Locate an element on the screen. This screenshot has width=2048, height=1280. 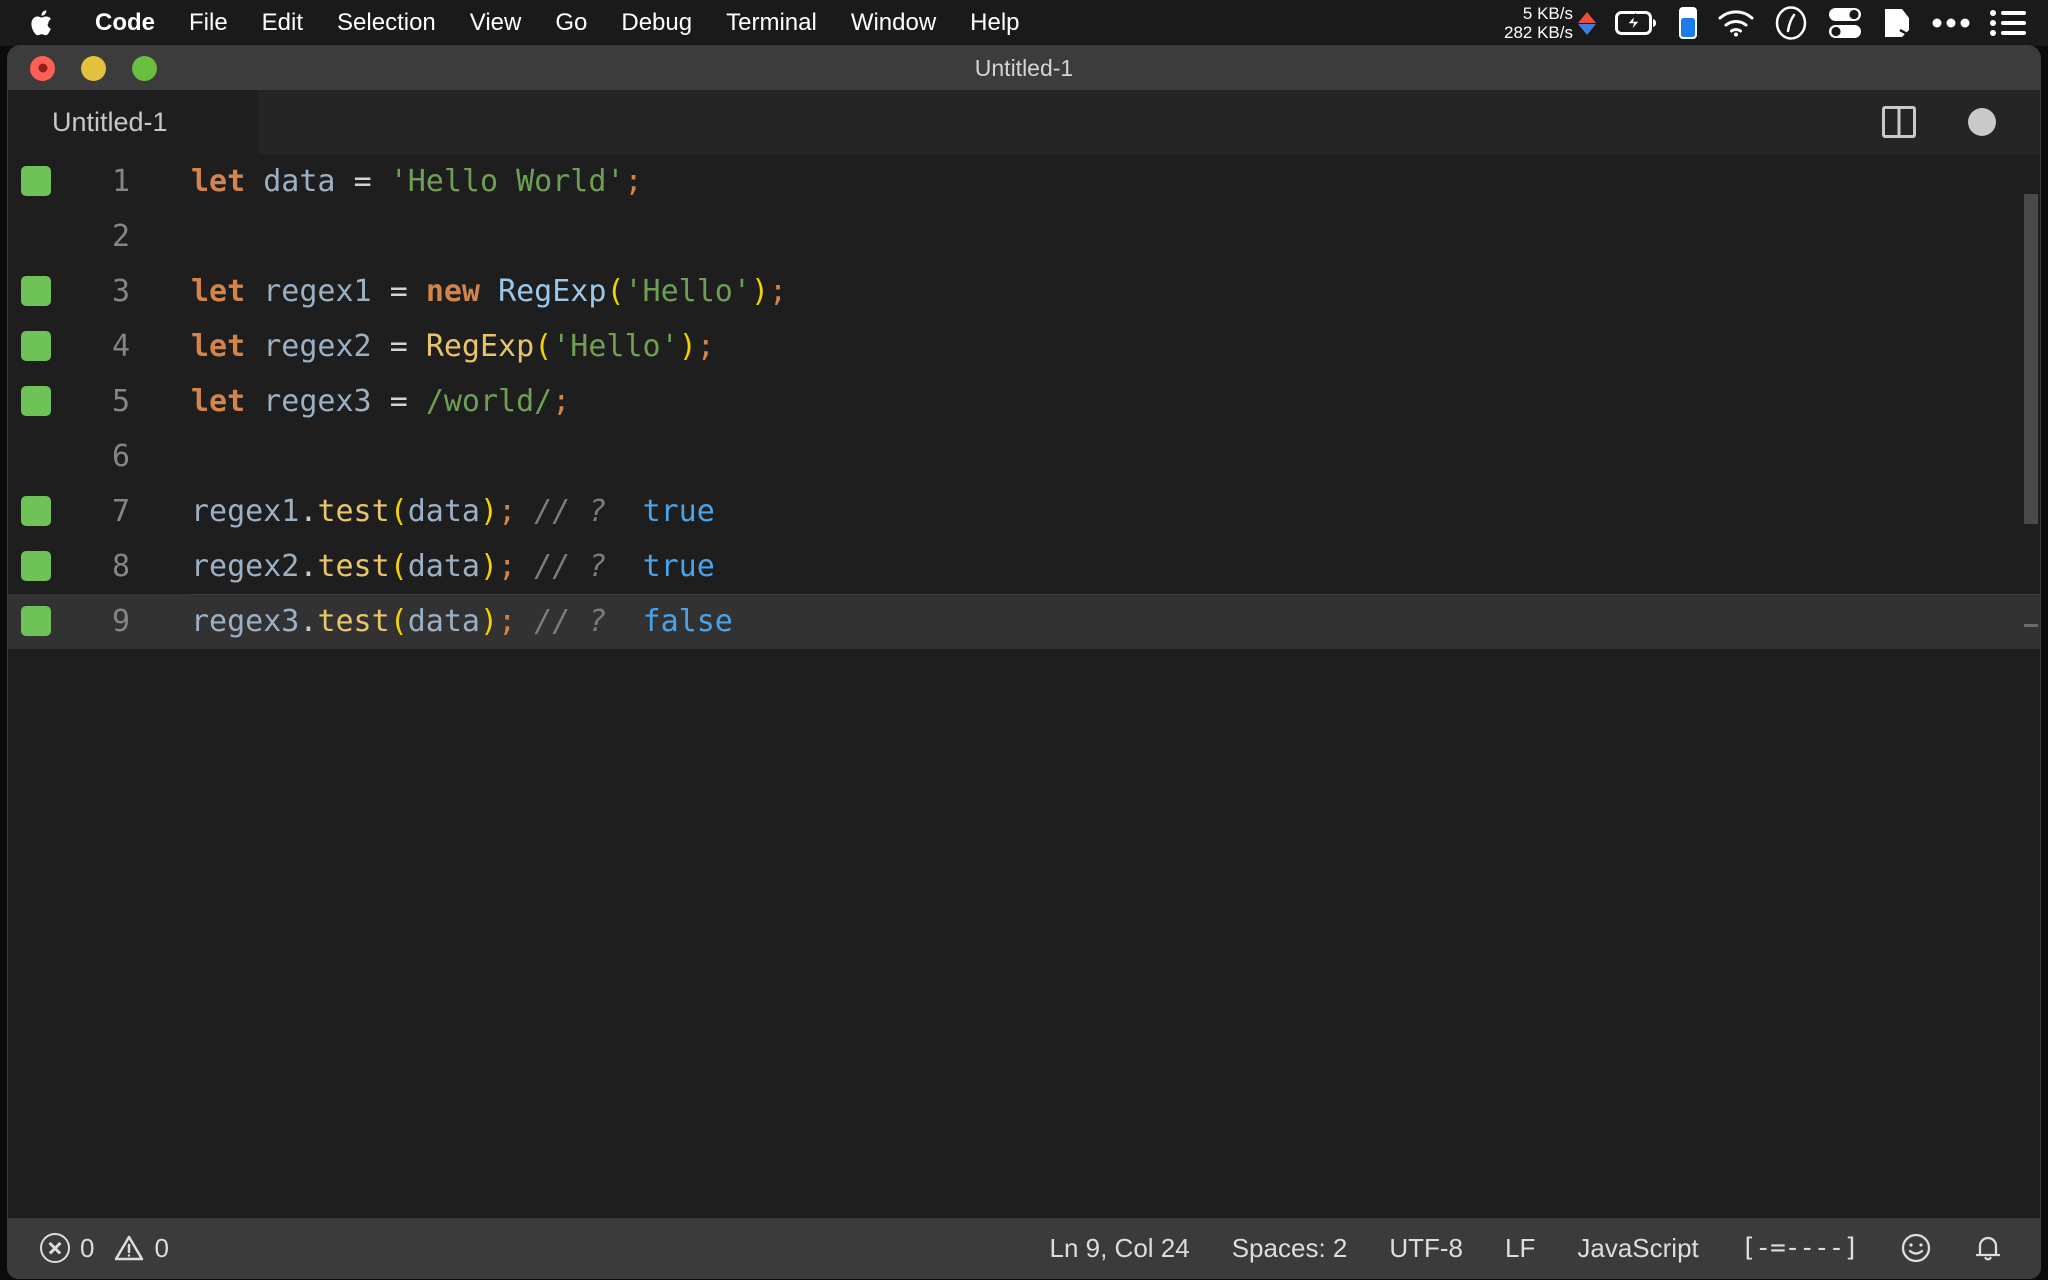
clock-icon is located at coordinates (1791, 23).